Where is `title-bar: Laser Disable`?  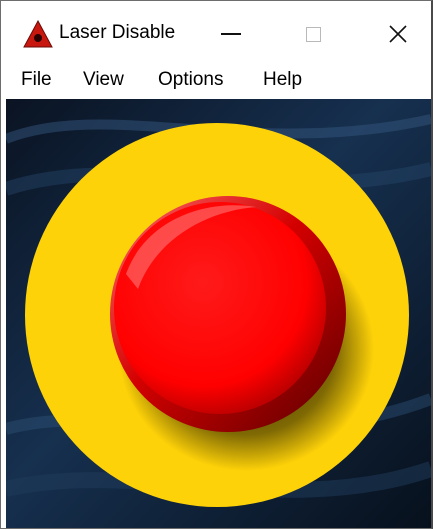
title-bar: Laser Disable is located at coordinates (216, 32).